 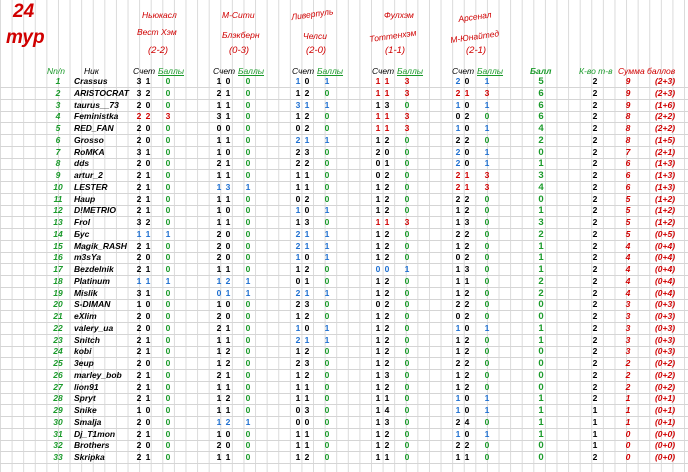 What do you see at coordinates (344, 294) in the screenshot?
I see `table-row: 19 Mislik 3 1 0 0 1 1 2 1 1 1 2 0 1 2 0 2 2 4 (0+4)` at bounding box center [344, 294].